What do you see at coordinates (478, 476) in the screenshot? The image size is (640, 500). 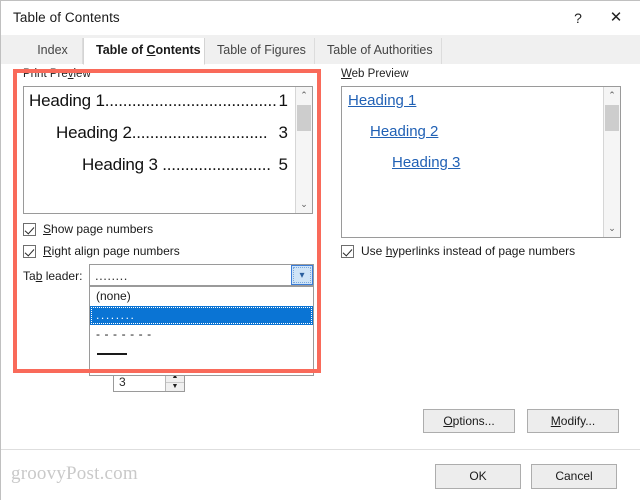 I see `ok-button: OK` at bounding box center [478, 476].